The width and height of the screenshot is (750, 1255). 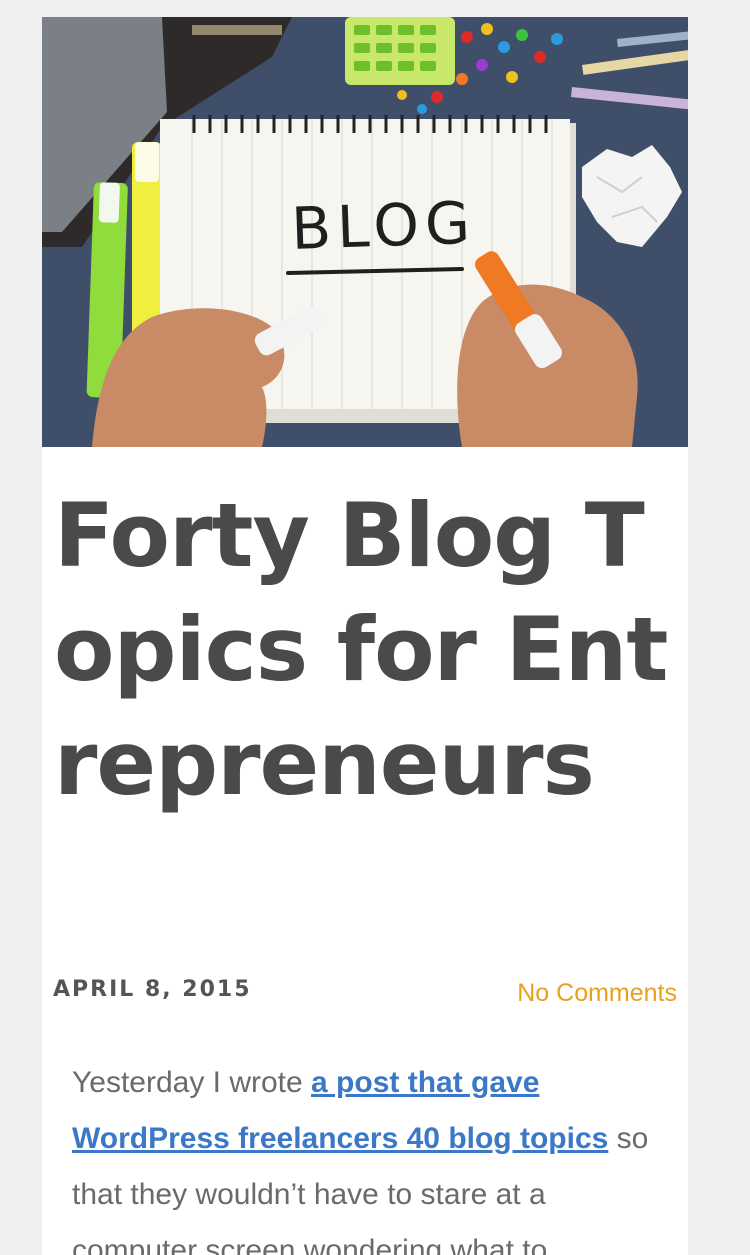 What do you see at coordinates (192, 1082) in the screenshot?
I see `excerpt-text-start: Yesterday I wrote` at bounding box center [192, 1082].